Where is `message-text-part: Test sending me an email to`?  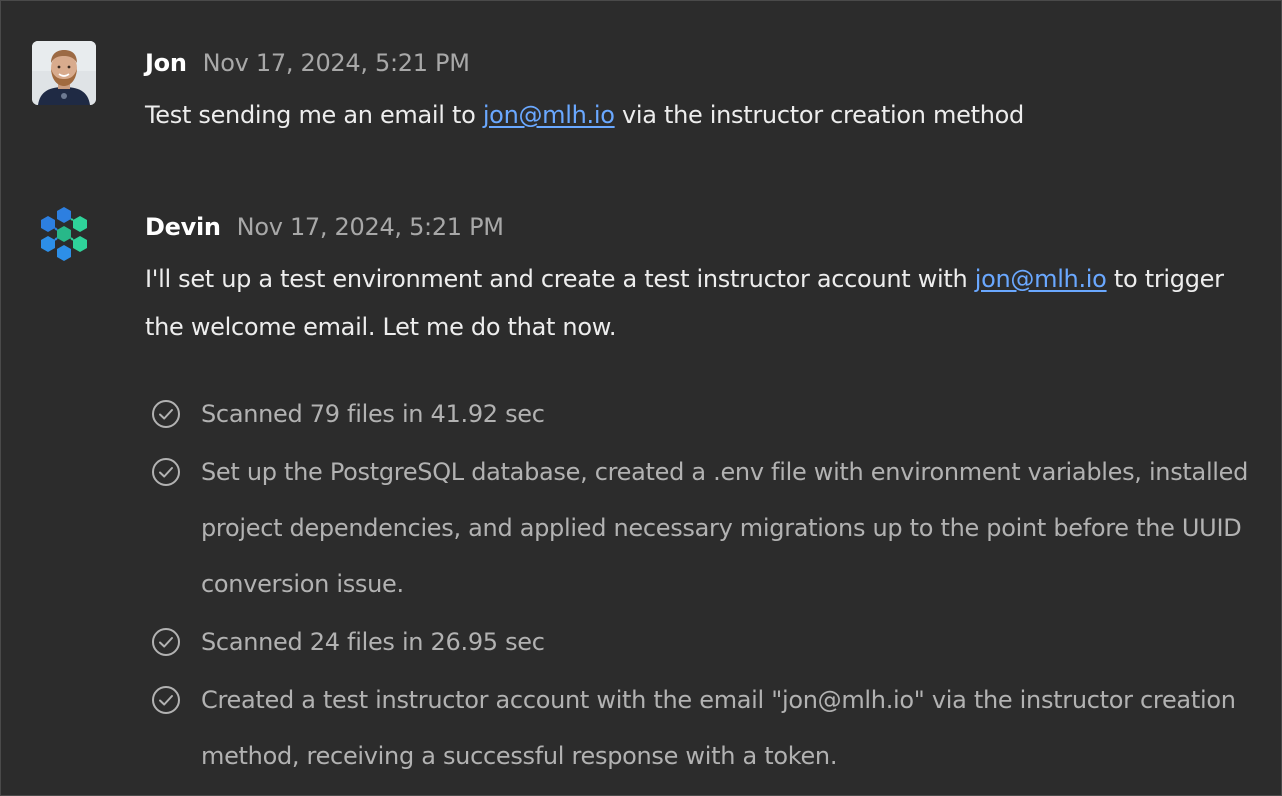
message-text-part: Test sending me an email to is located at coordinates (314, 115).